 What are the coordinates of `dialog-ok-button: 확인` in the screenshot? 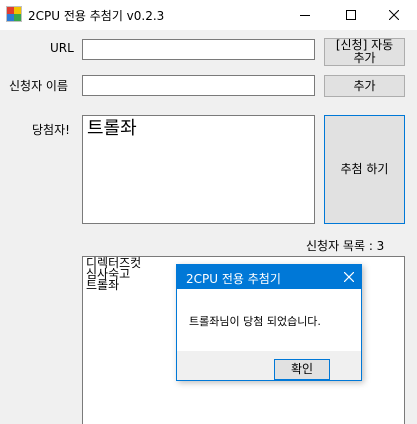 It's located at (302, 369).